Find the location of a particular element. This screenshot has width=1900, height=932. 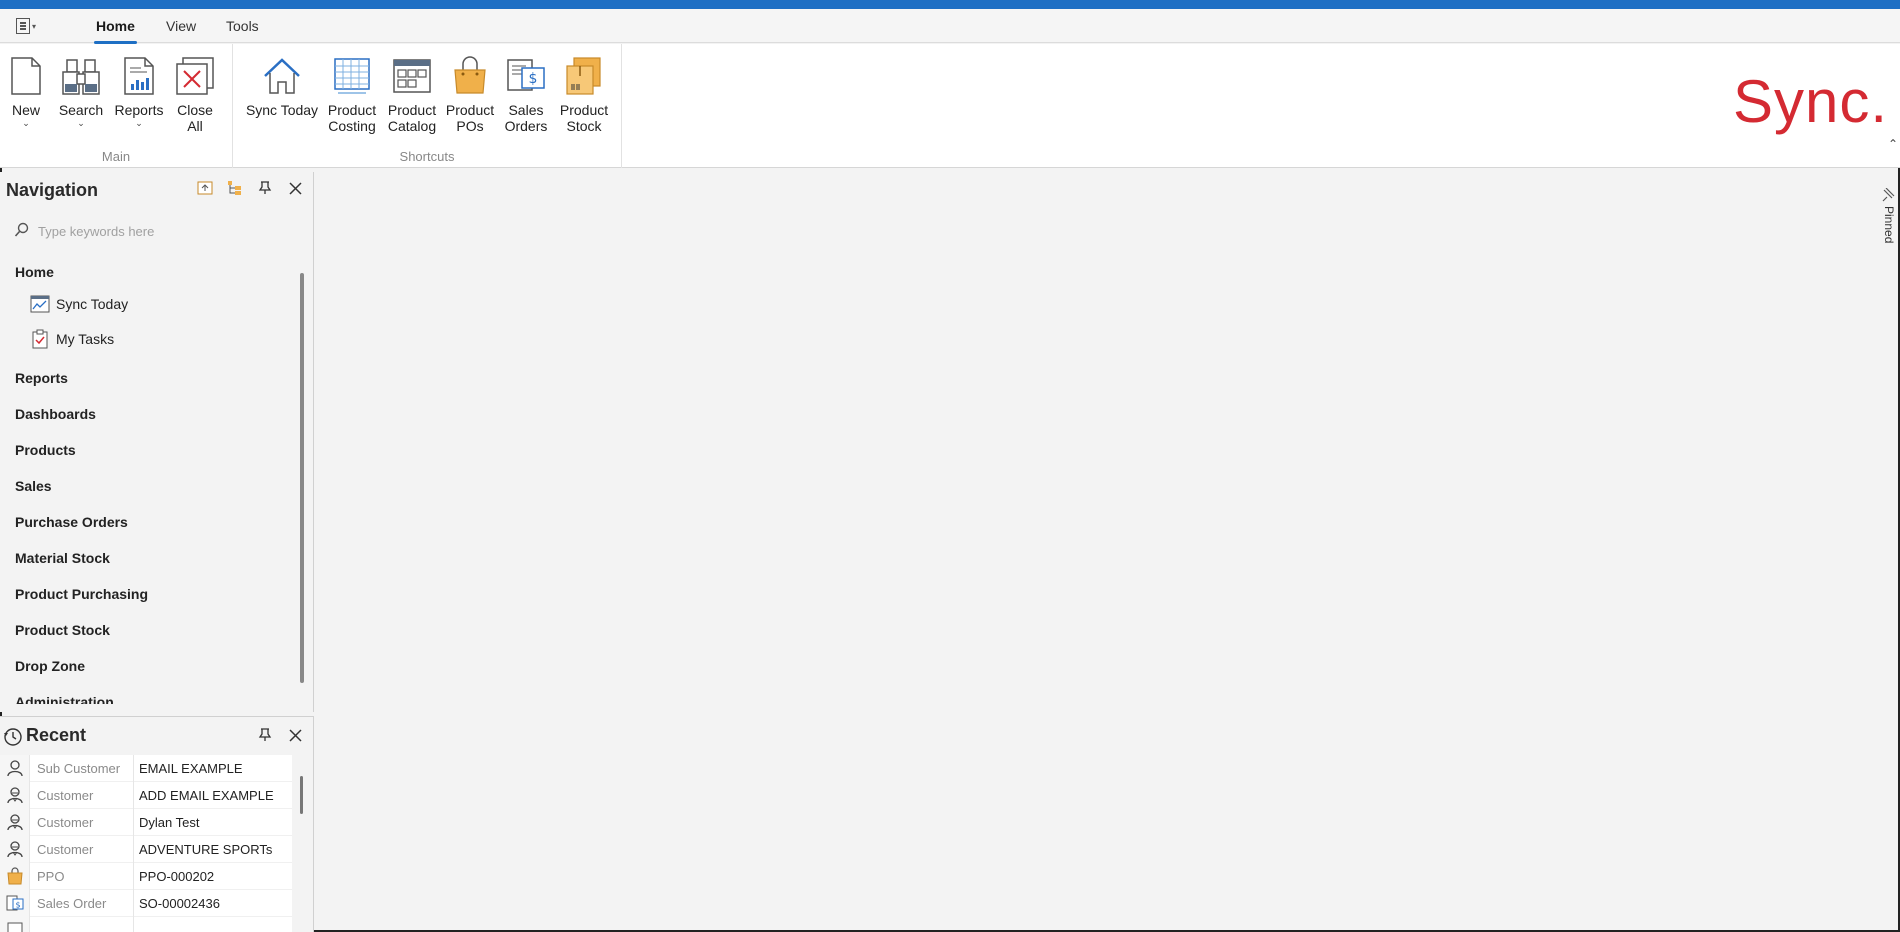

history-clock-icon is located at coordinates (13, 738).